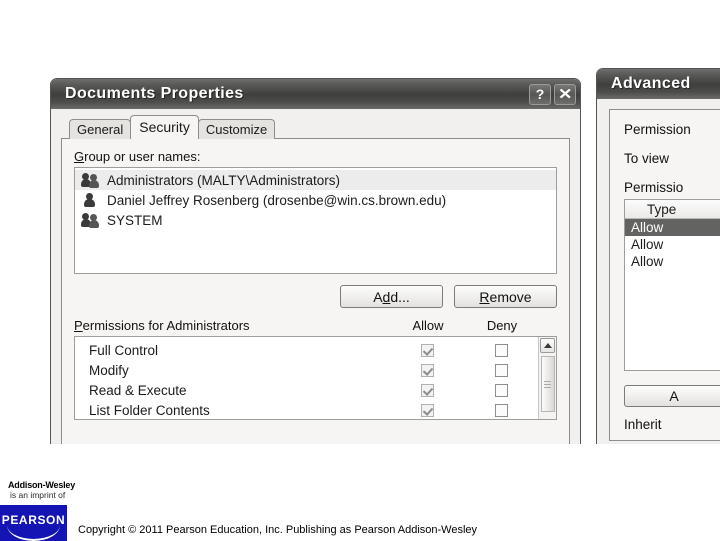 This screenshot has height=541, width=720. What do you see at coordinates (643, 424) in the screenshot?
I see `inherit-checkbox-label: Inherit` at bounding box center [643, 424].